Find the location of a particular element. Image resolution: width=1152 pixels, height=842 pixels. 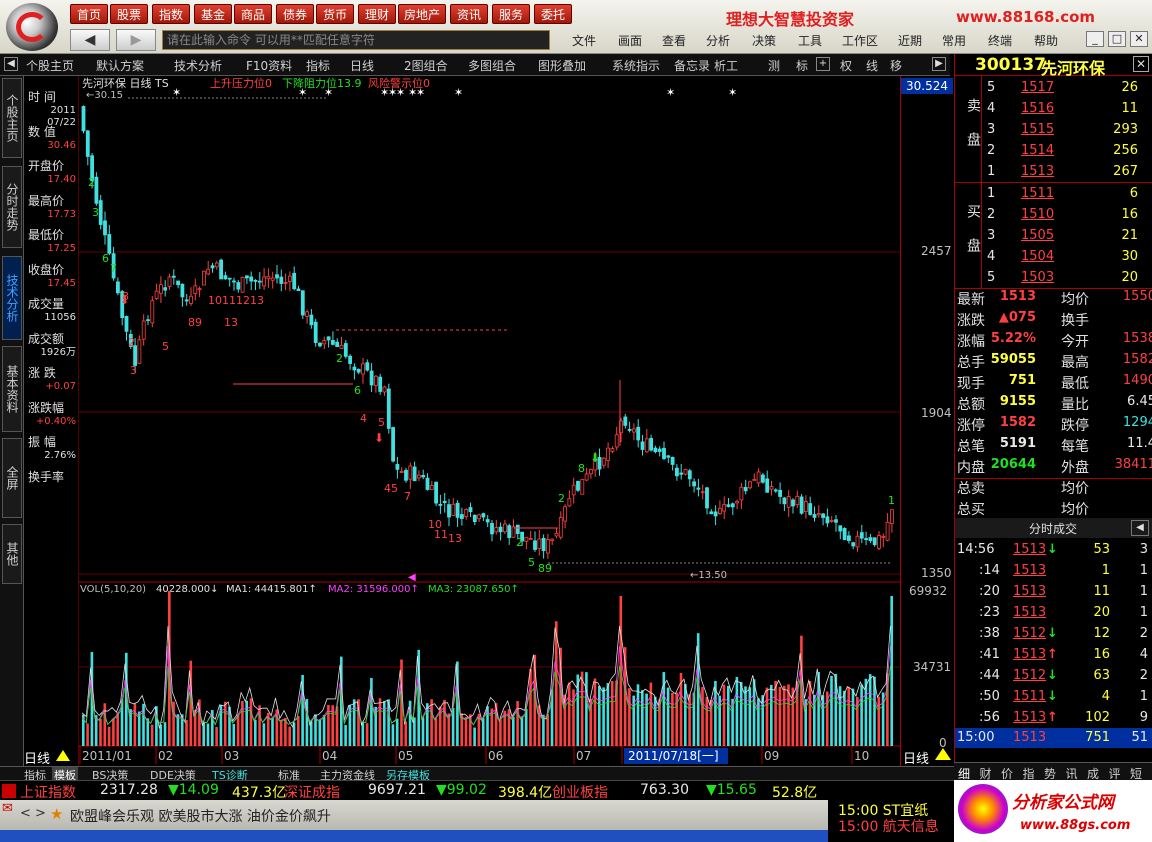

cy-index-name: 创业板指 is located at coordinates (580, 792).